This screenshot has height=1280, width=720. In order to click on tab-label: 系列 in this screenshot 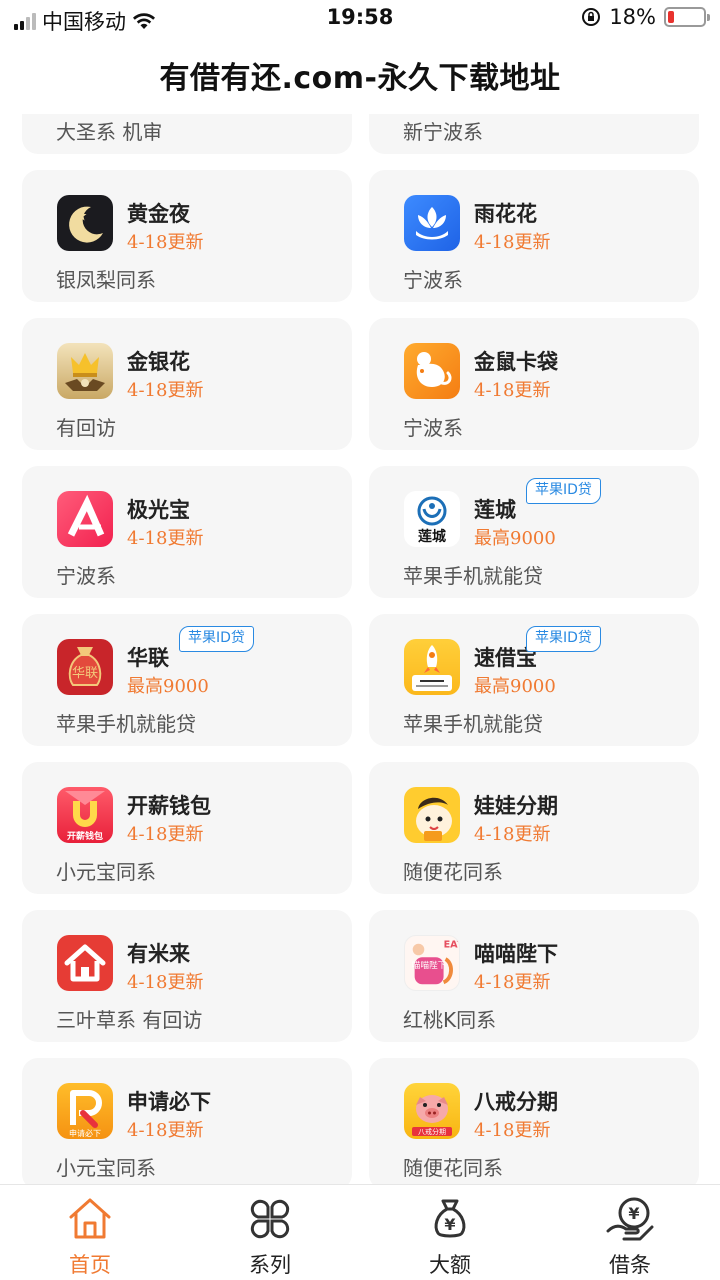, I will do `click(270, 1265)`.